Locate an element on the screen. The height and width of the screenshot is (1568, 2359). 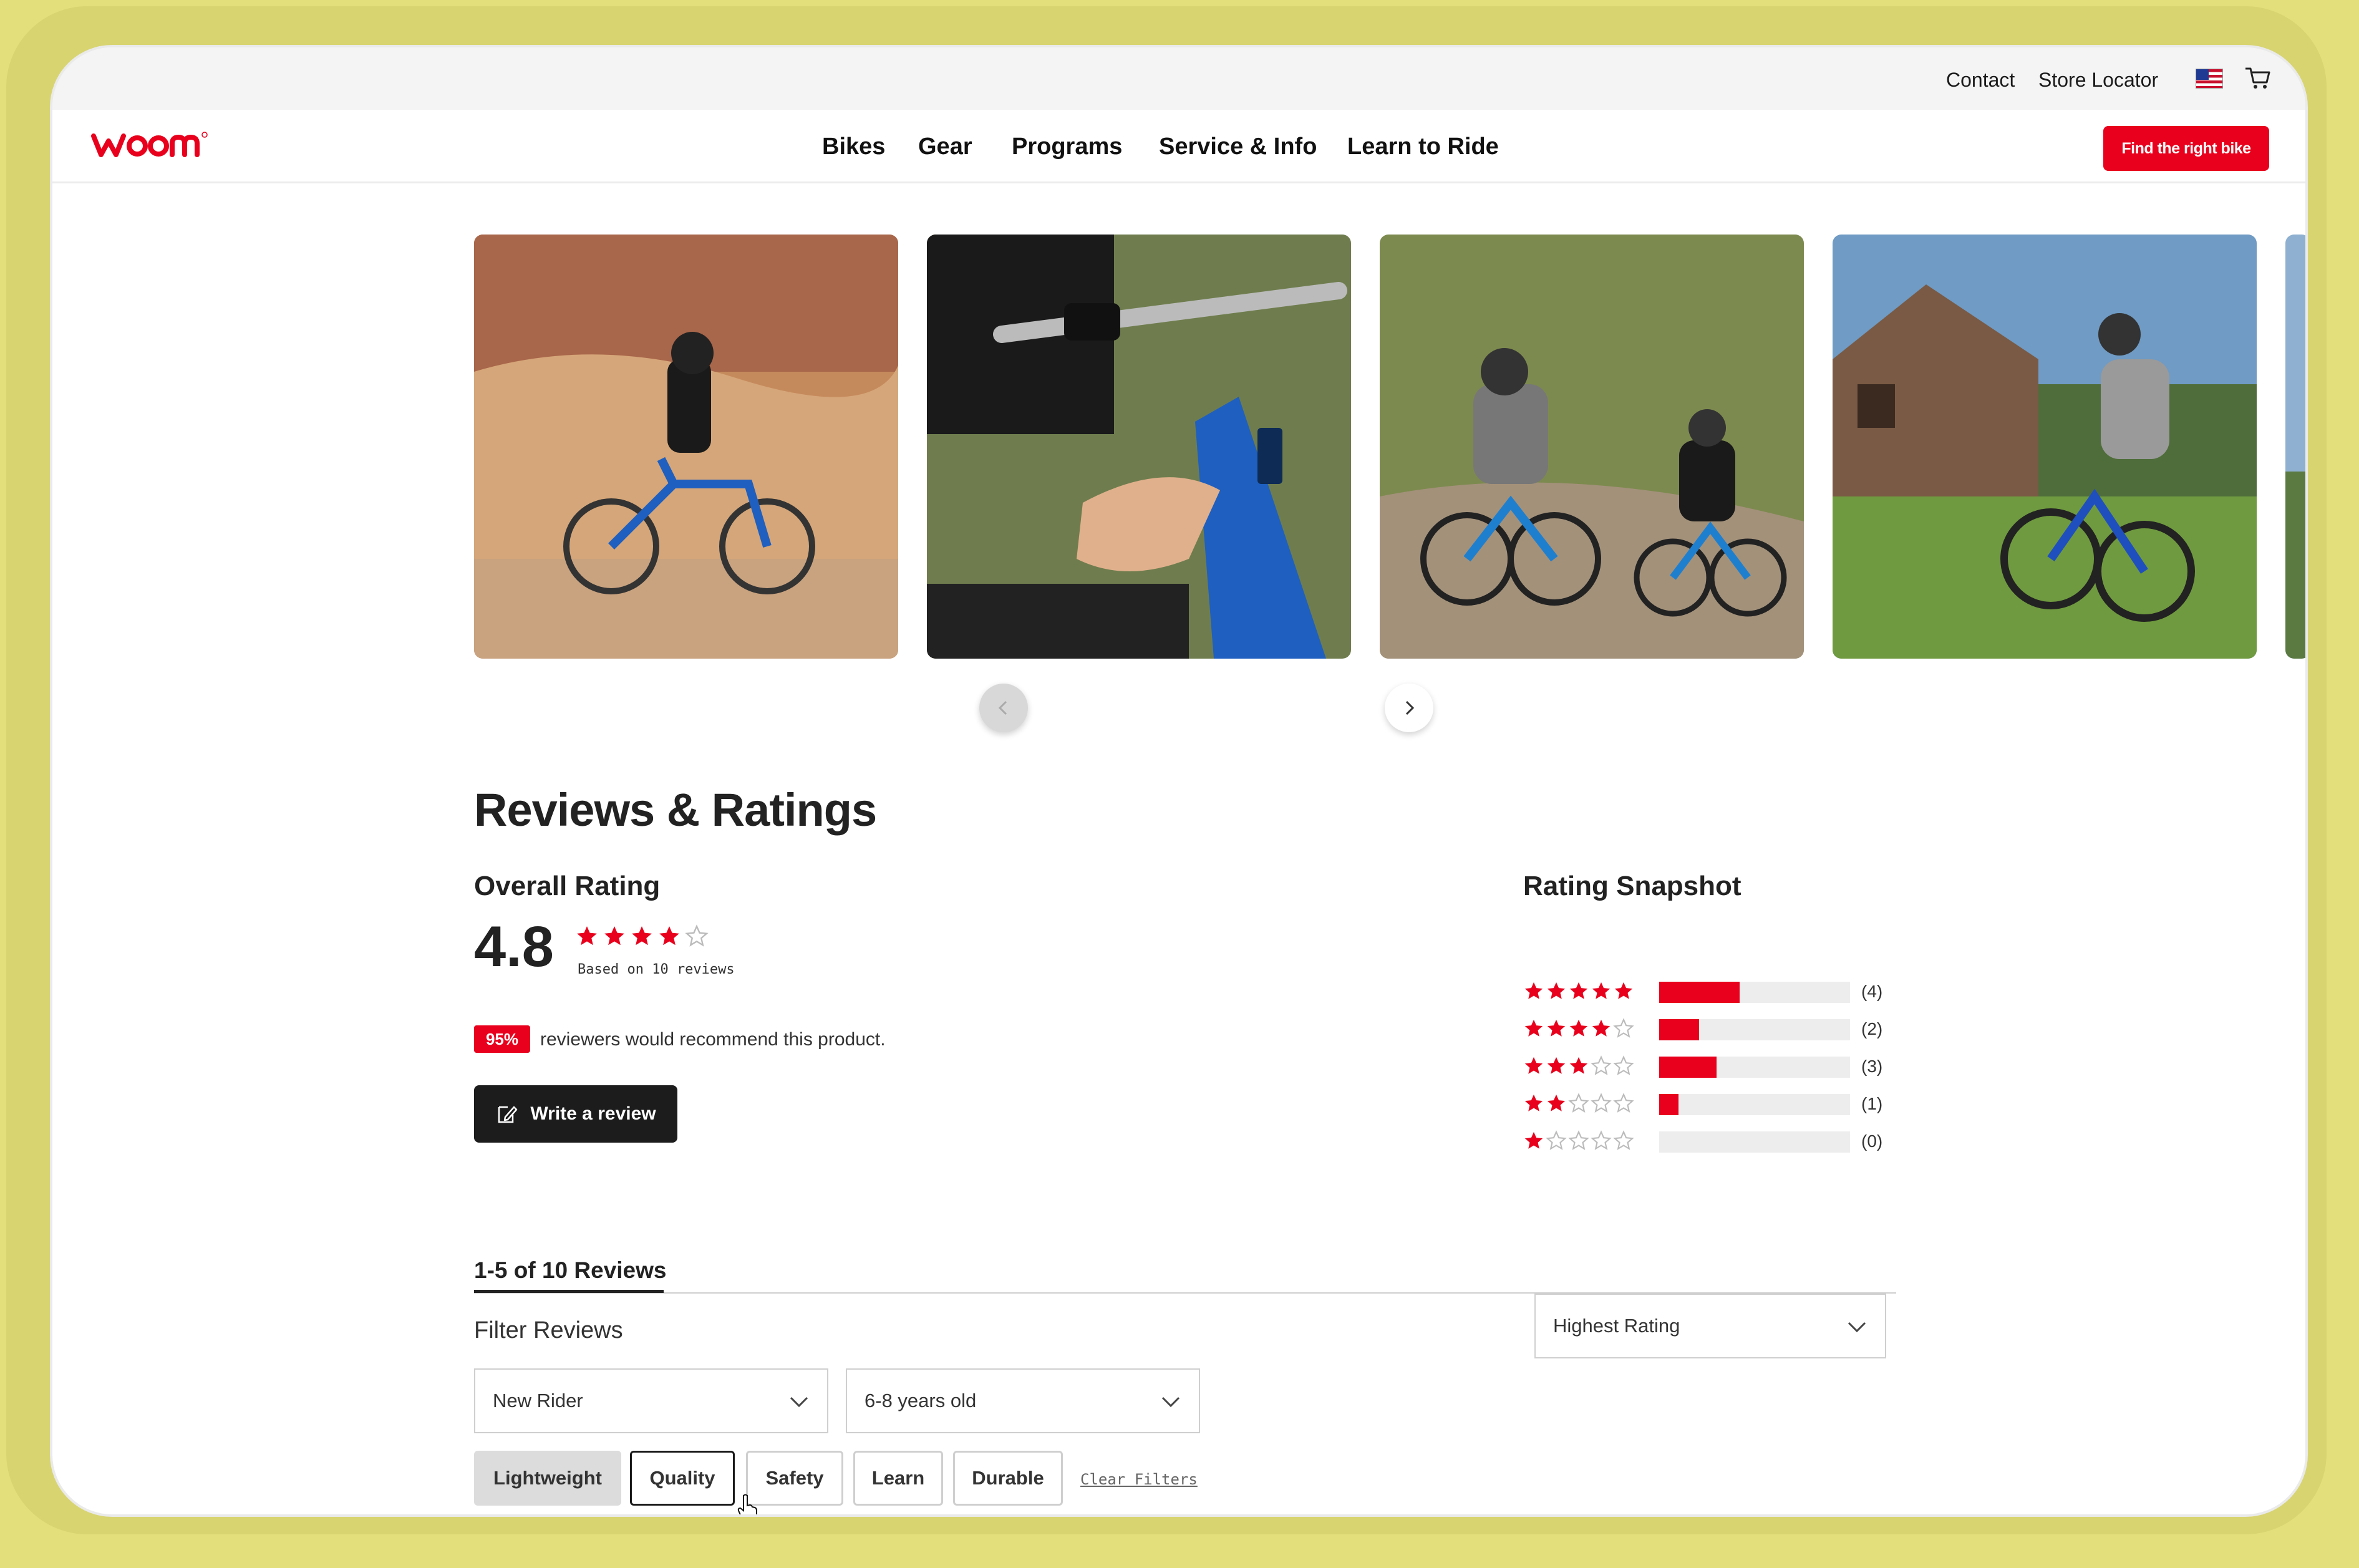
store-locator-link: Store Locator is located at coordinates (2098, 80).